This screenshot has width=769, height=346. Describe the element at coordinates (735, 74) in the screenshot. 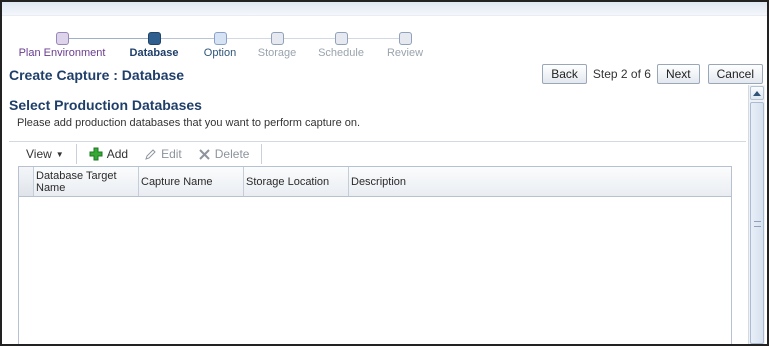

I see `cancel-button: Cancel` at that location.